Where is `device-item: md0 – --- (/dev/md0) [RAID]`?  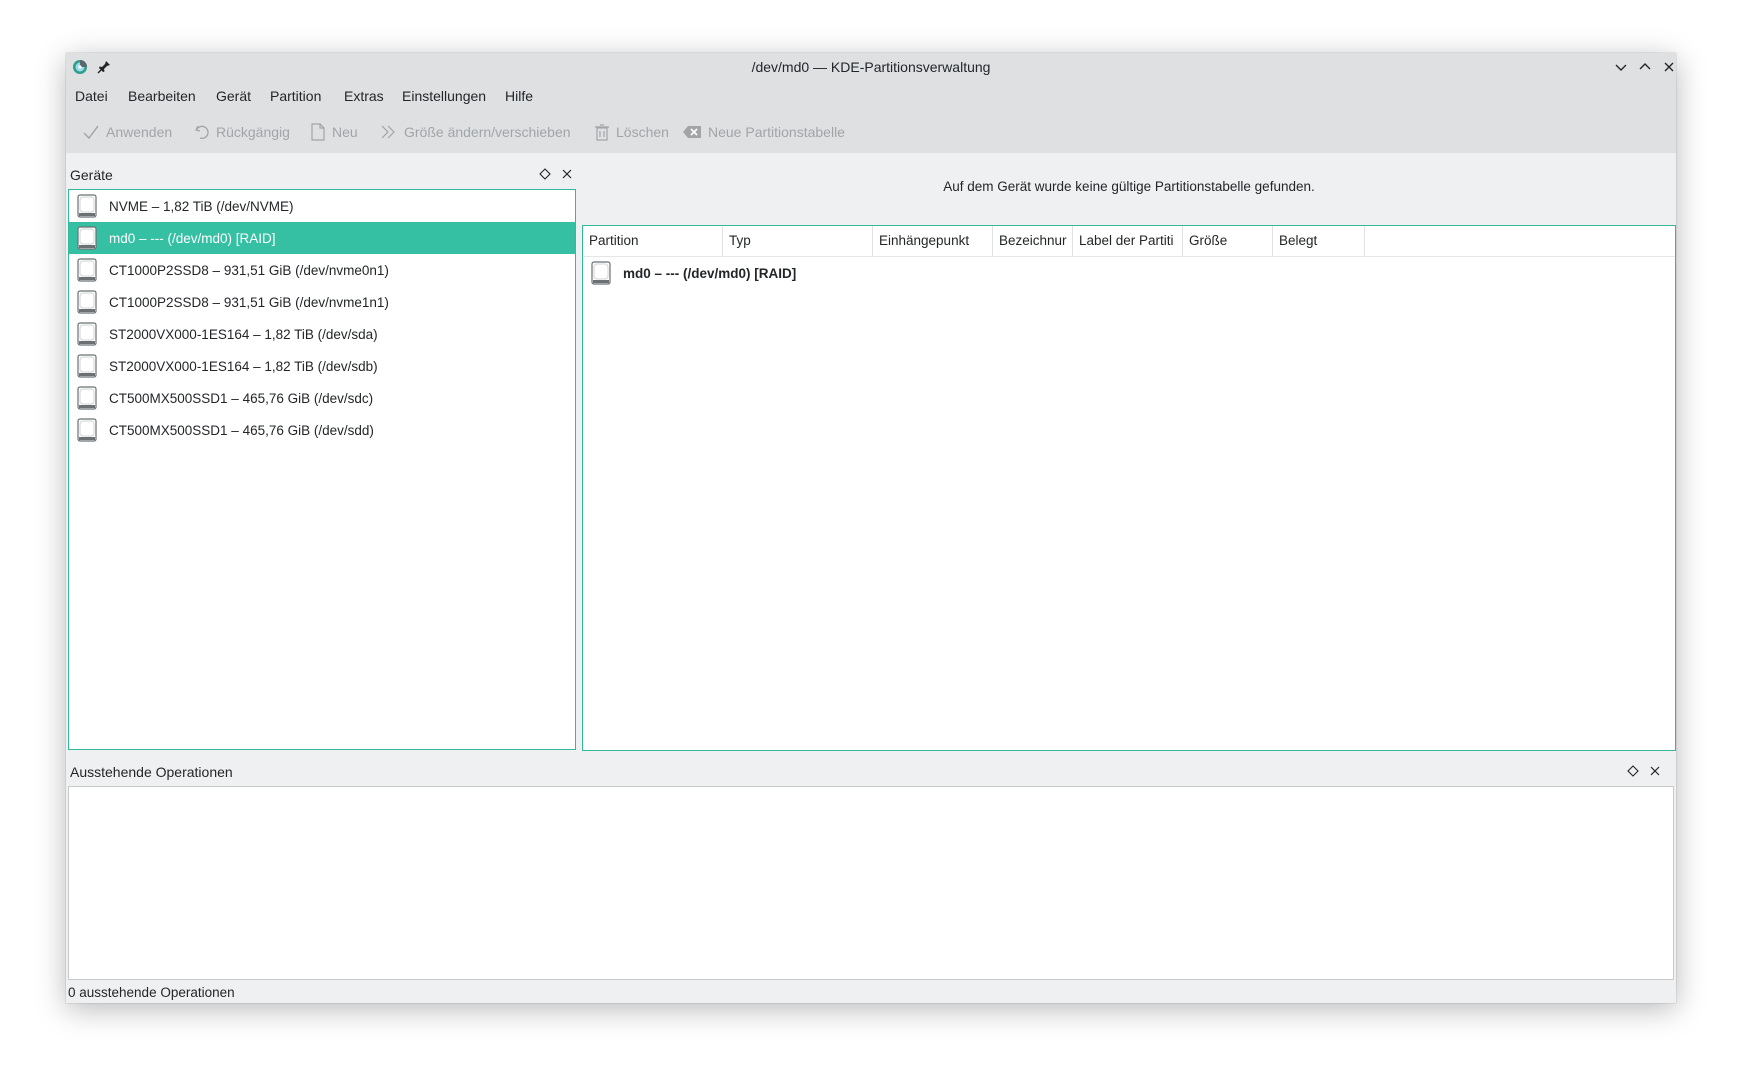
device-item: md0 – --- (/dev/md0) [RAID] is located at coordinates (322, 238).